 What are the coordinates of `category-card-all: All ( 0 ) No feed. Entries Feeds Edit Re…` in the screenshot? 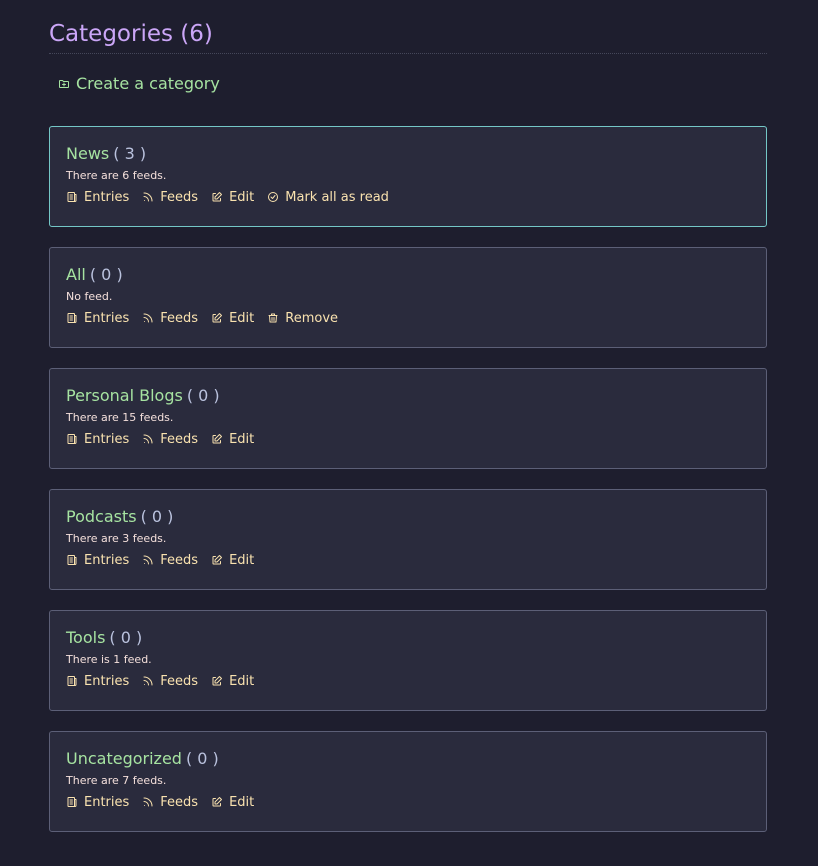 It's located at (408, 297).